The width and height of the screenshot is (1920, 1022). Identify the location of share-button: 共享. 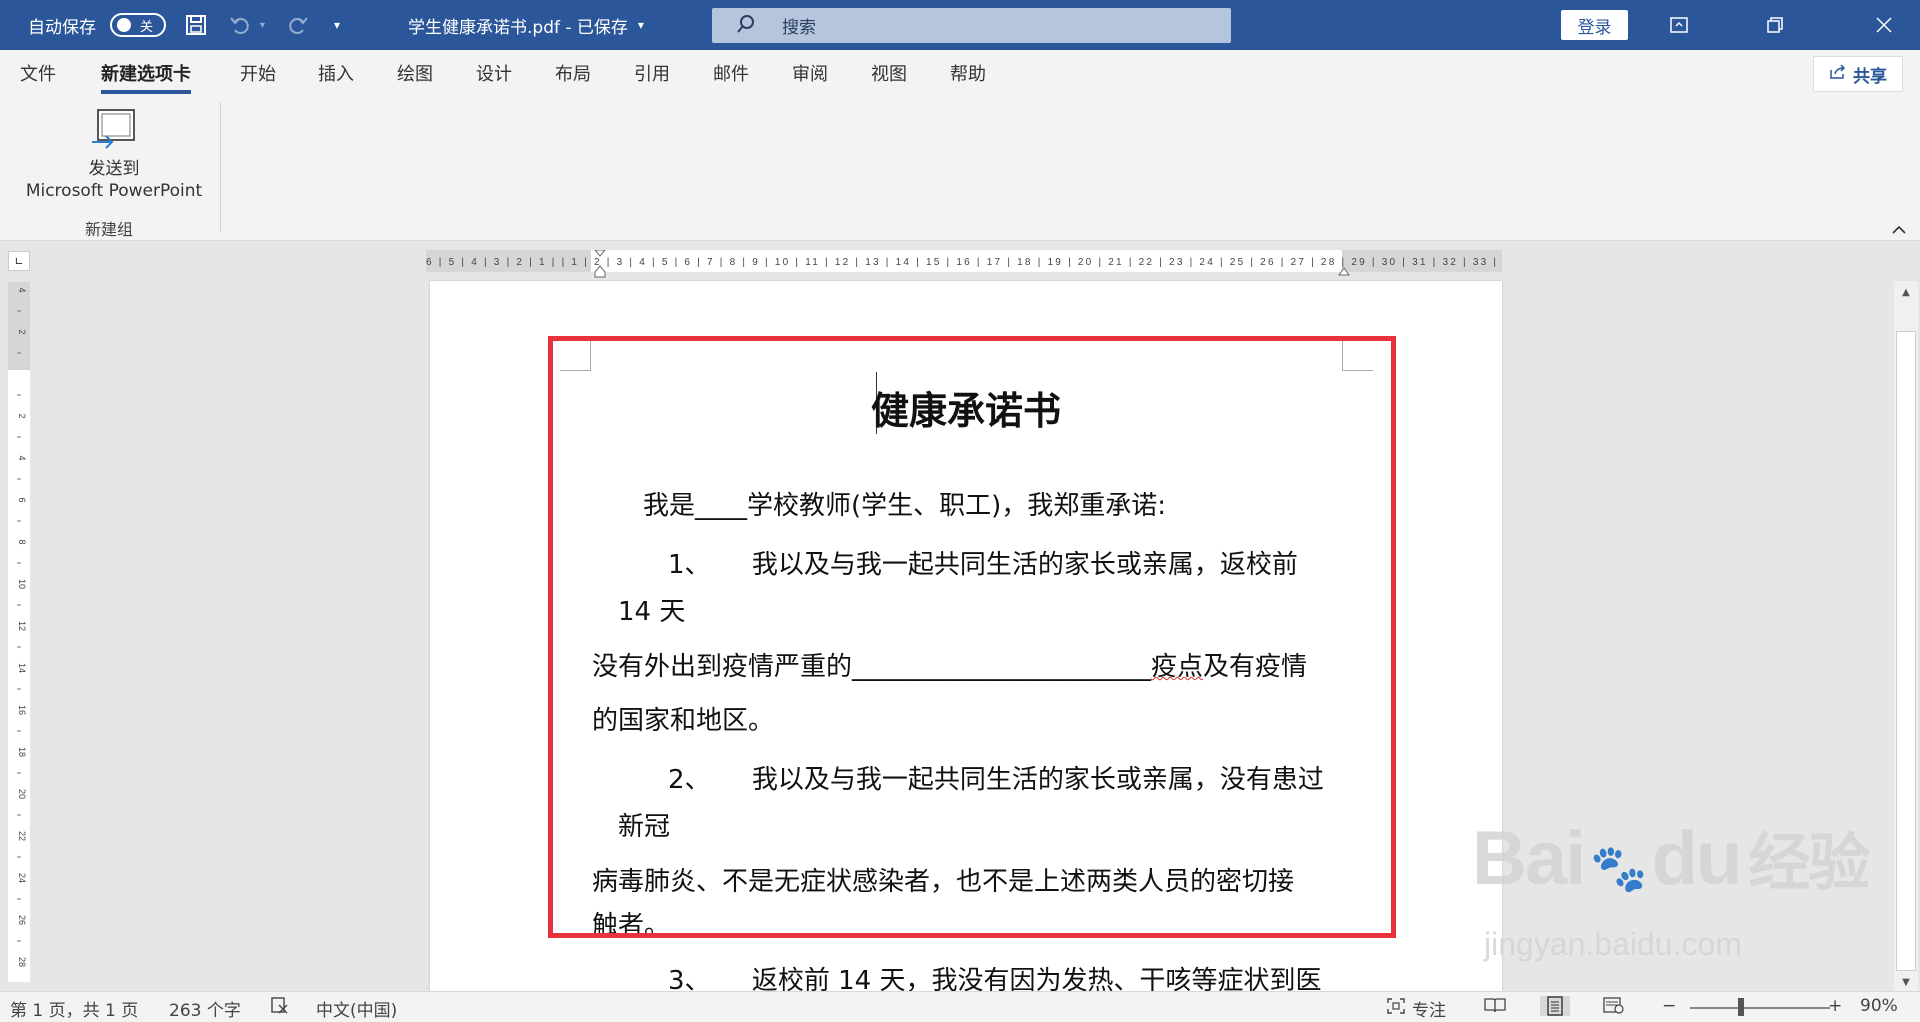
(1858, 74).